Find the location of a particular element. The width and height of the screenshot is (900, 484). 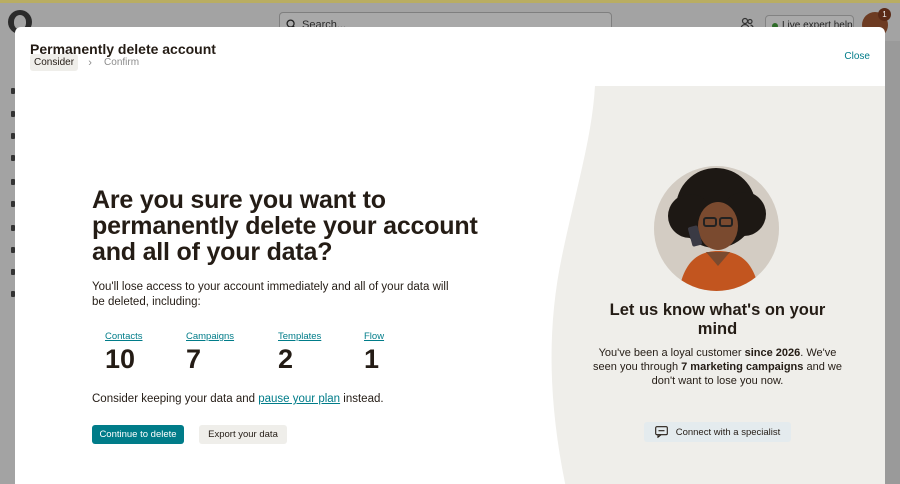

stat-label: Flow is located at coordinates (374, 336).